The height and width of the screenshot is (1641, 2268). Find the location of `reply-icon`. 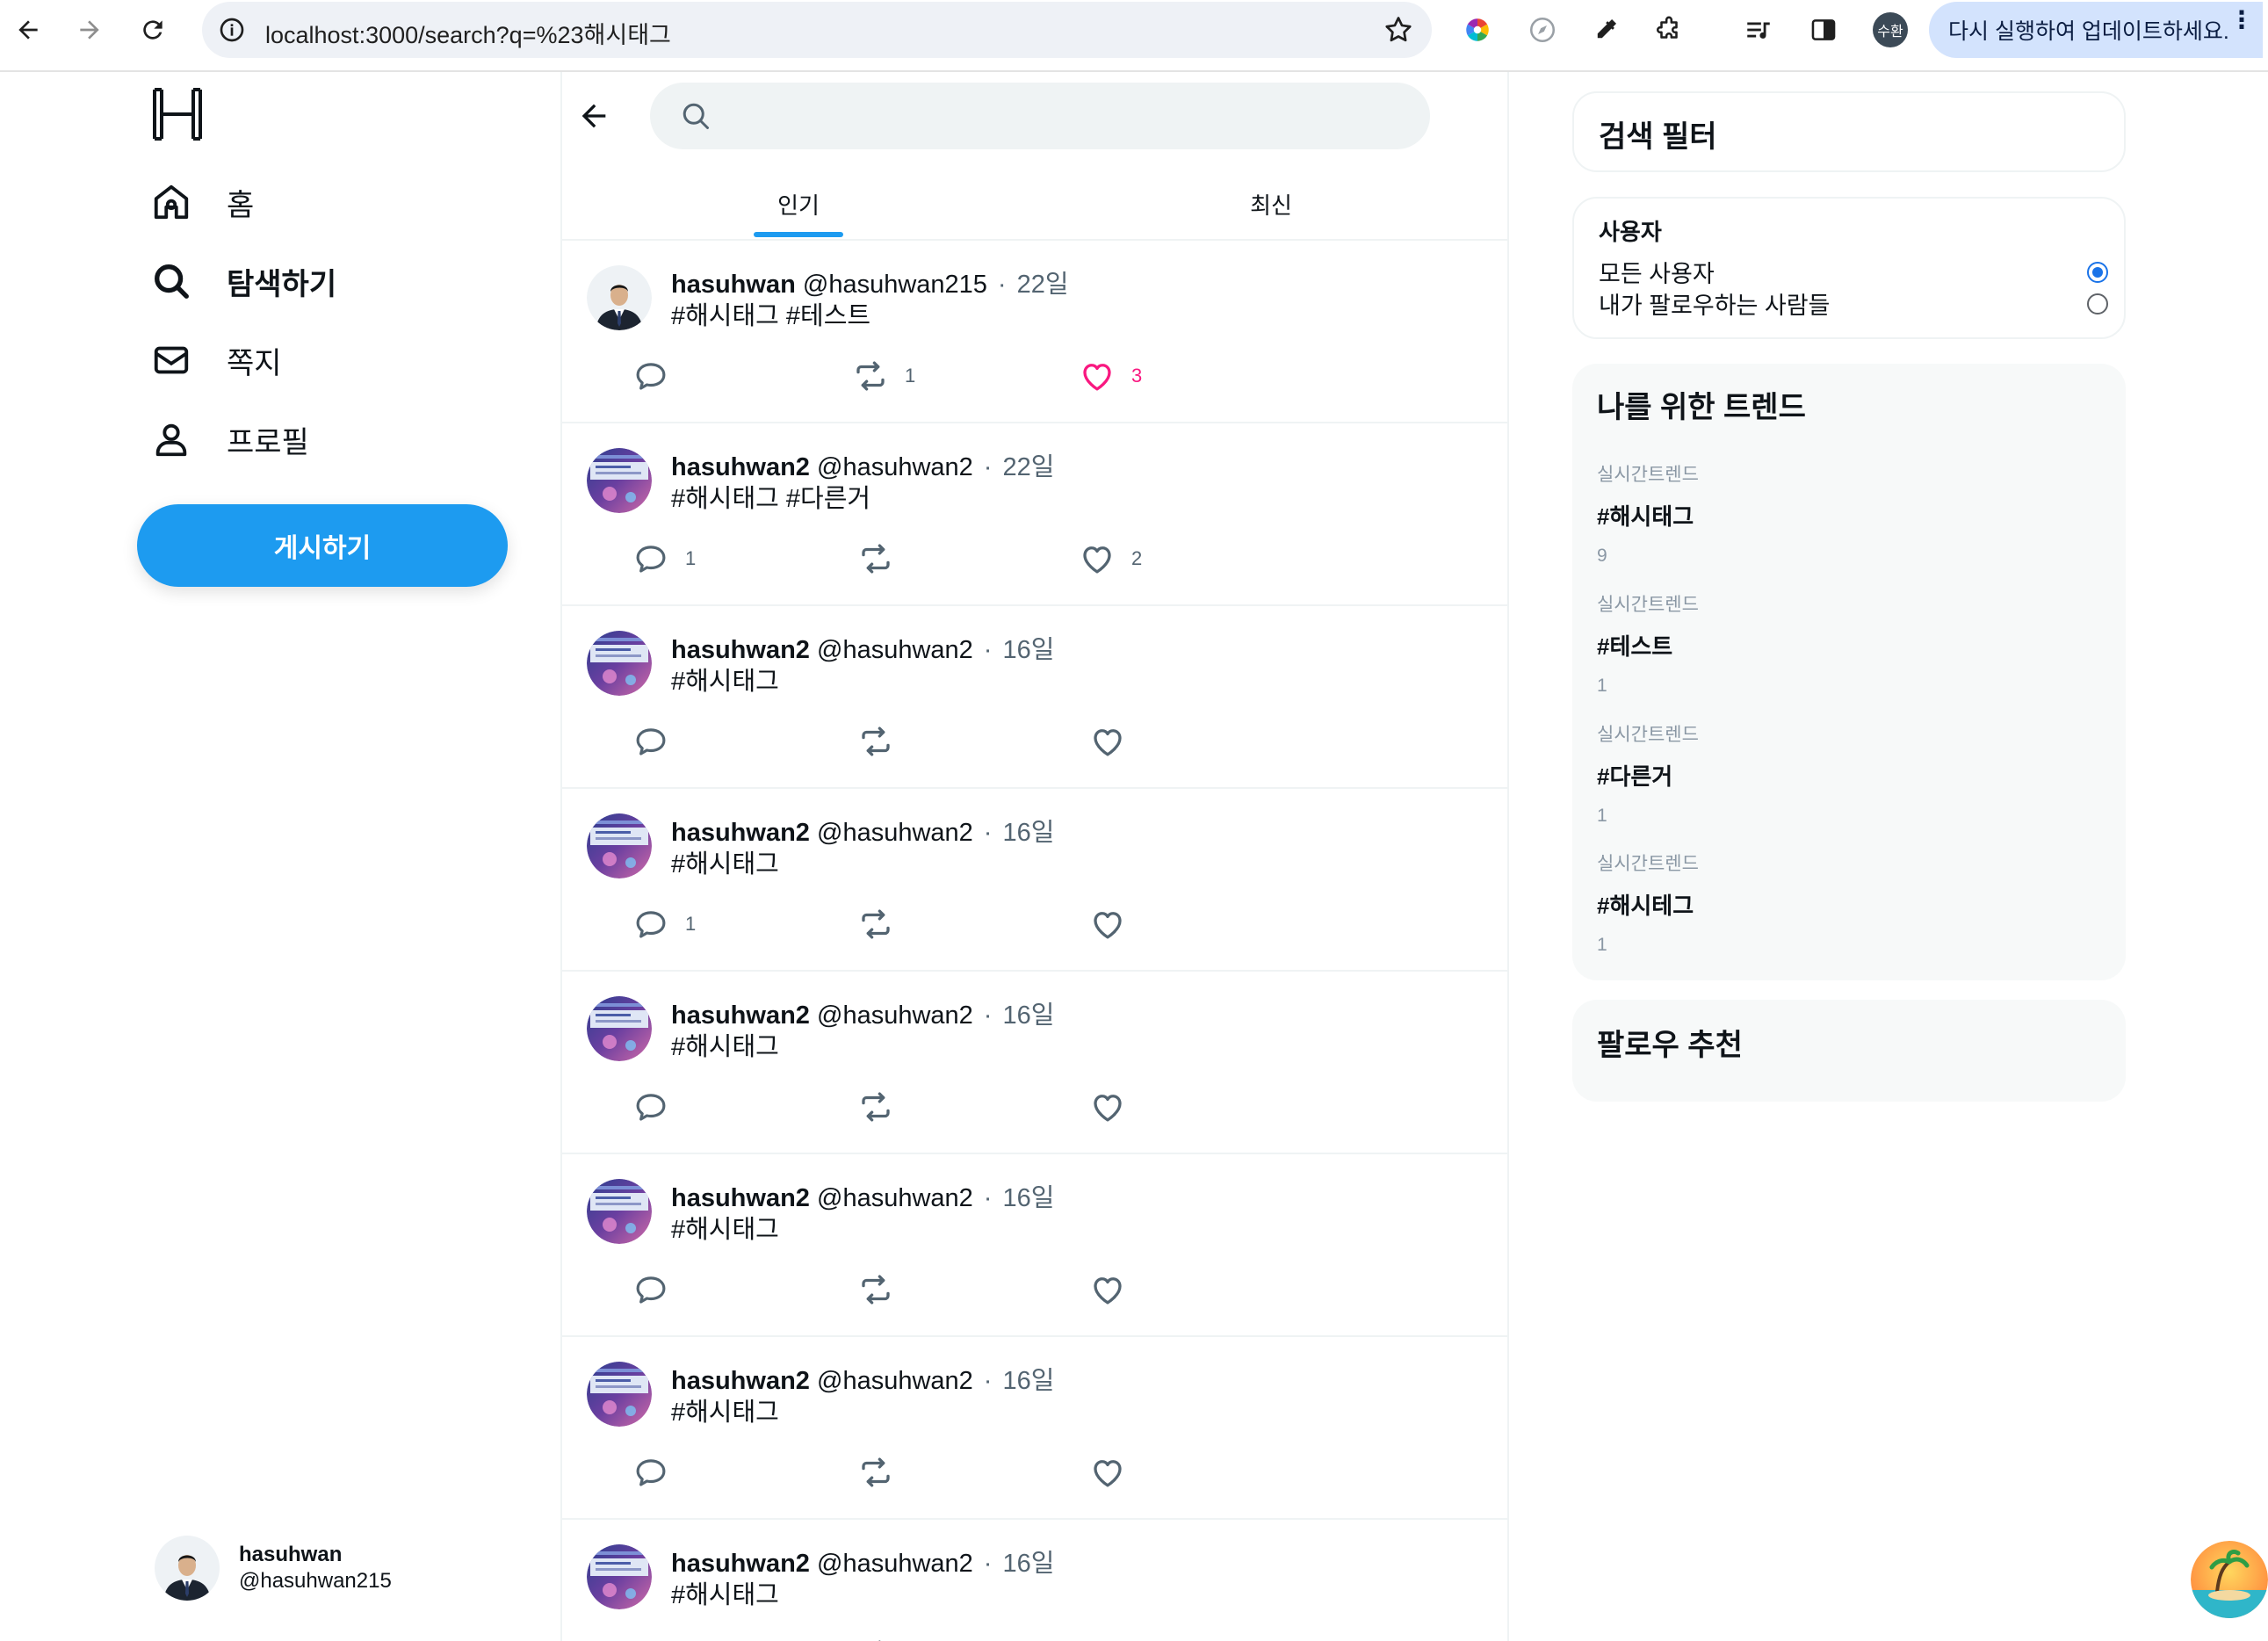

reply-icon is located at coordinates (651, 1106).